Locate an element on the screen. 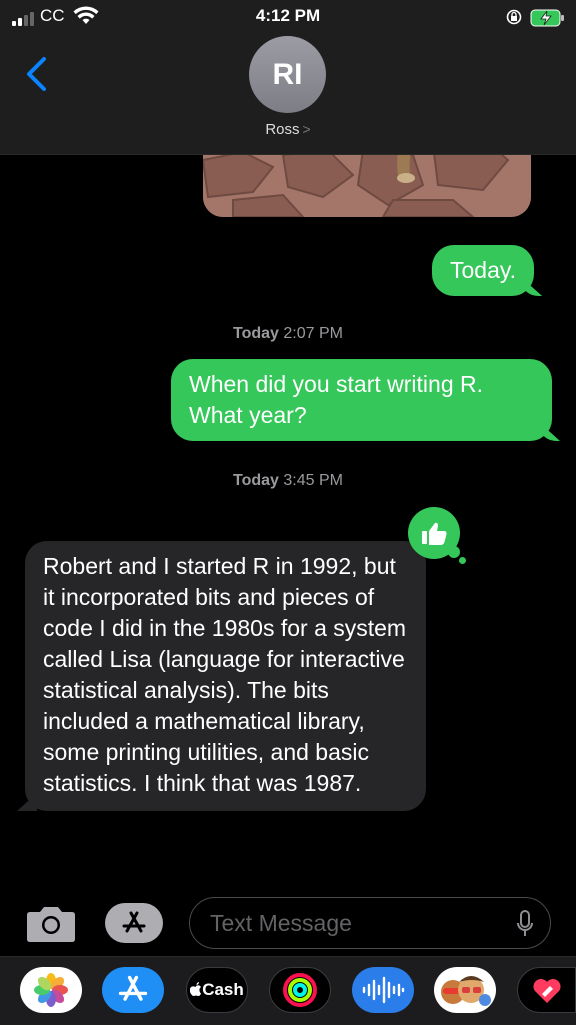 This screenshot has width=576, height=1025. contact-name: Ross is located at coordinates (282, 129).